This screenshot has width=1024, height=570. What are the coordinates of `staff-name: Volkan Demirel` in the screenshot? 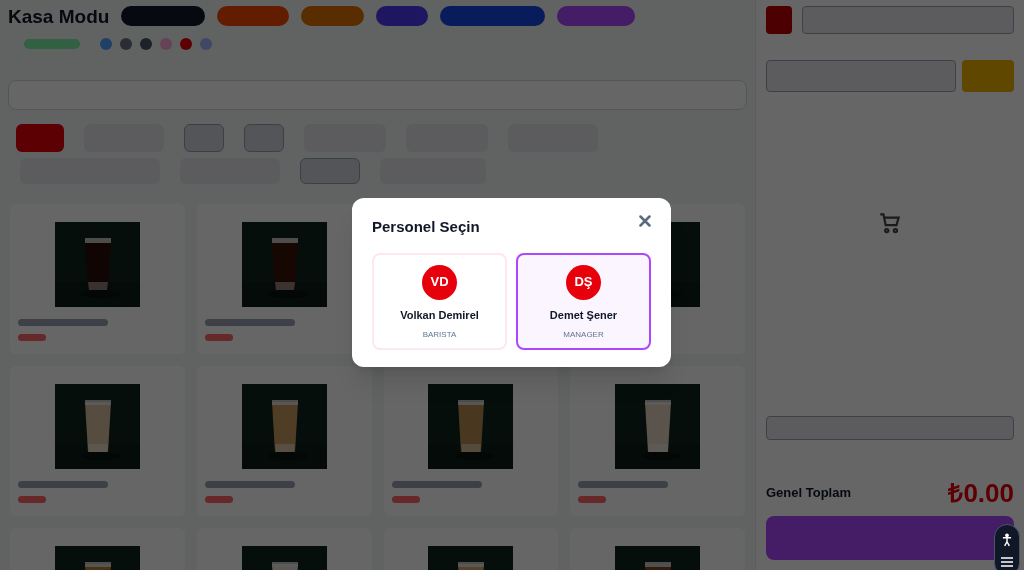 It's located at (439, 315).